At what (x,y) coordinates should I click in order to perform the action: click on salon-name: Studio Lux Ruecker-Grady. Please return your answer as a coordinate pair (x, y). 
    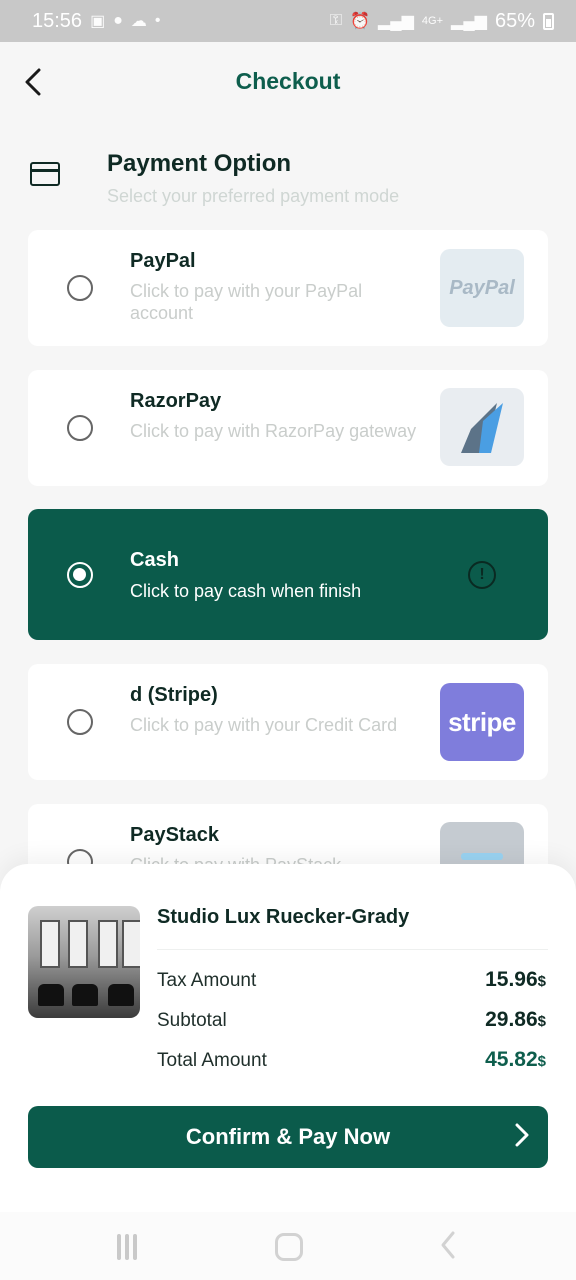
    Looking at the image, I should click on (283, 917).